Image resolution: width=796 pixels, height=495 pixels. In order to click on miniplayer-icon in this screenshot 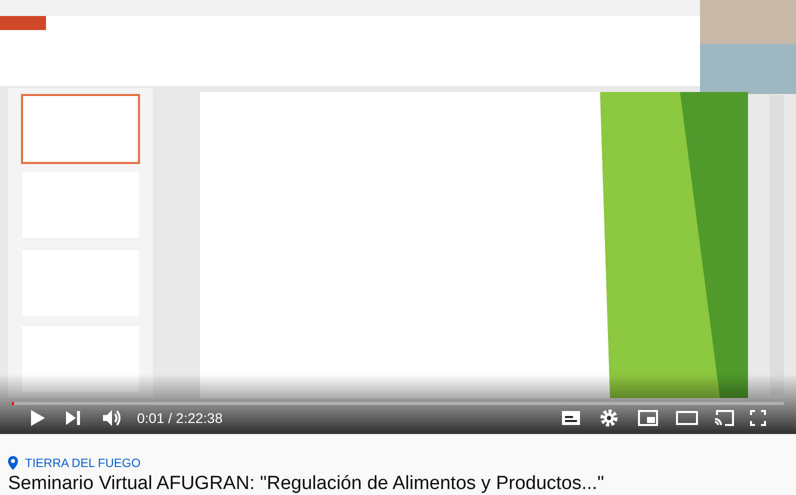, I will do `click(648, 418)`.